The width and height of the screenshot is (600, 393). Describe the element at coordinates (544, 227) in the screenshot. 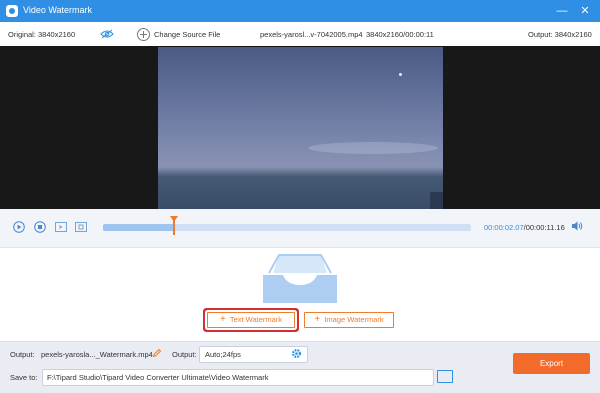

I see `total-time: /00:00:11.16` at that location.